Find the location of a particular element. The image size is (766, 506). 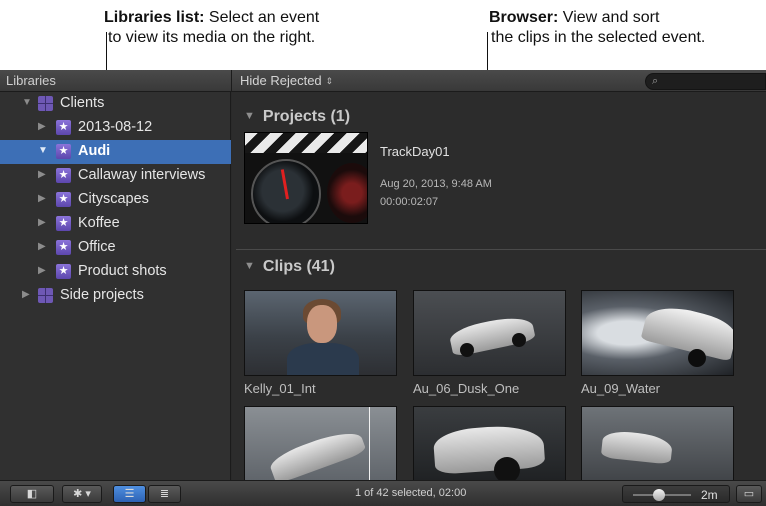

clips-section-header: ▼ Clips (41) is located at coordinates (289, 267).